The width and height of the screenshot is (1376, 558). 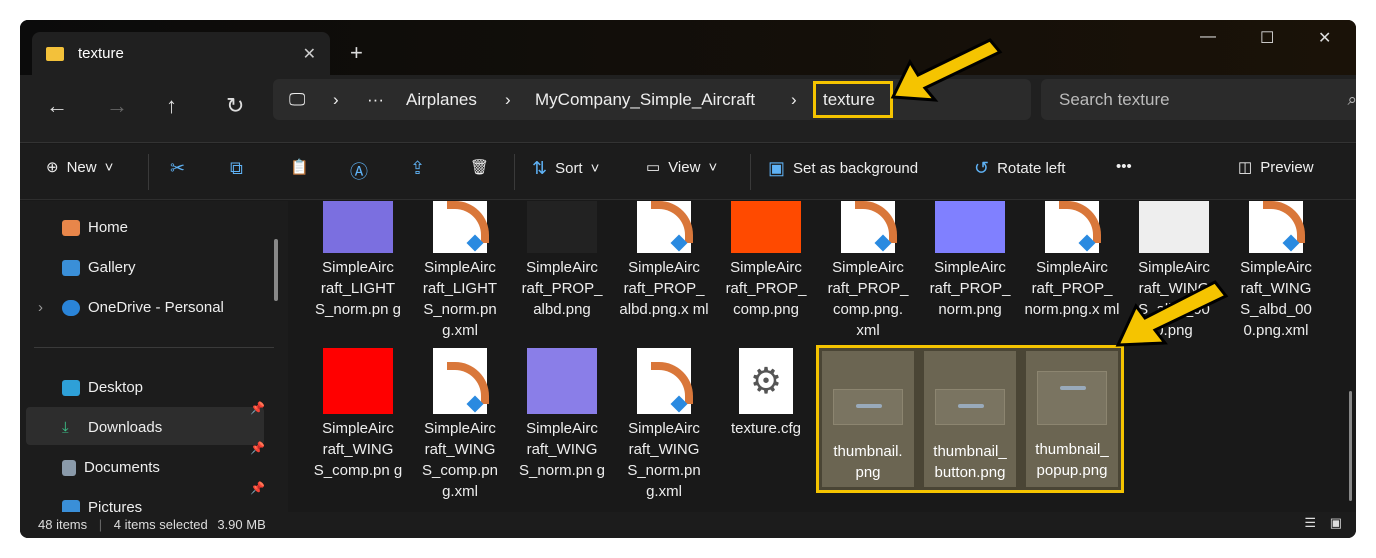 I want to click on annotation-arrows, so click(x=1059, y=192).